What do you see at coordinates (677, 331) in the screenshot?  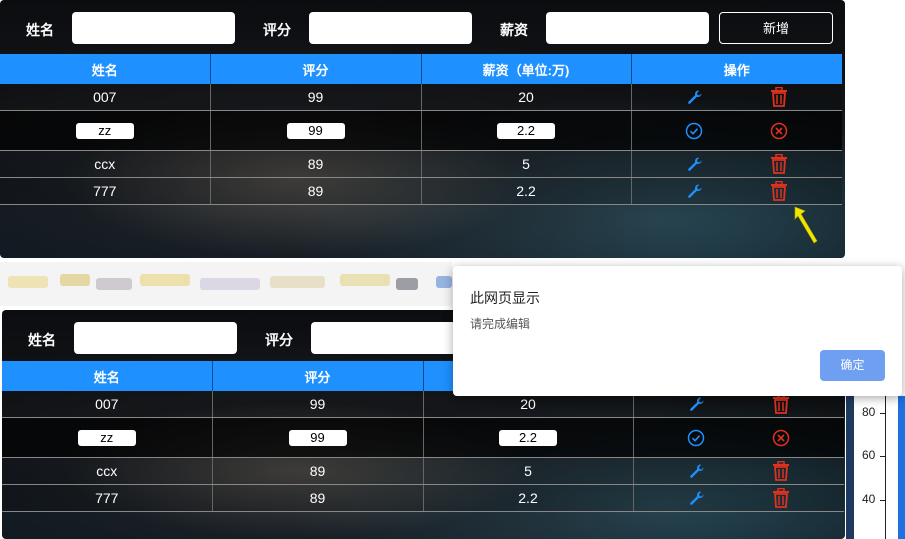 I see `alert-dialog: 此网页显示 请完成编辑 确定` at bounding box center [677, 331].